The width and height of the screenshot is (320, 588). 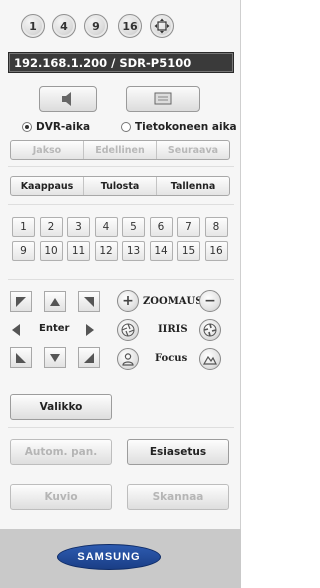 What do you see at coordinates (61, 407) in the screenshot?
I see `menu-button: Valikko` at bounding box center [61, 407].